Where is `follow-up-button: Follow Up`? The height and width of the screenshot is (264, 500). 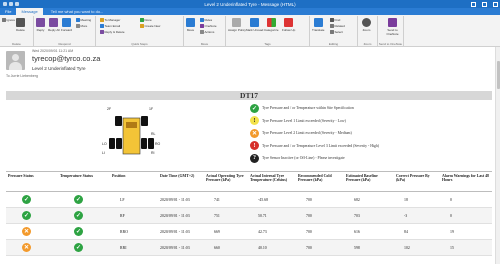
follow-up-button: Follow Up is located at coordinates (288, 25).